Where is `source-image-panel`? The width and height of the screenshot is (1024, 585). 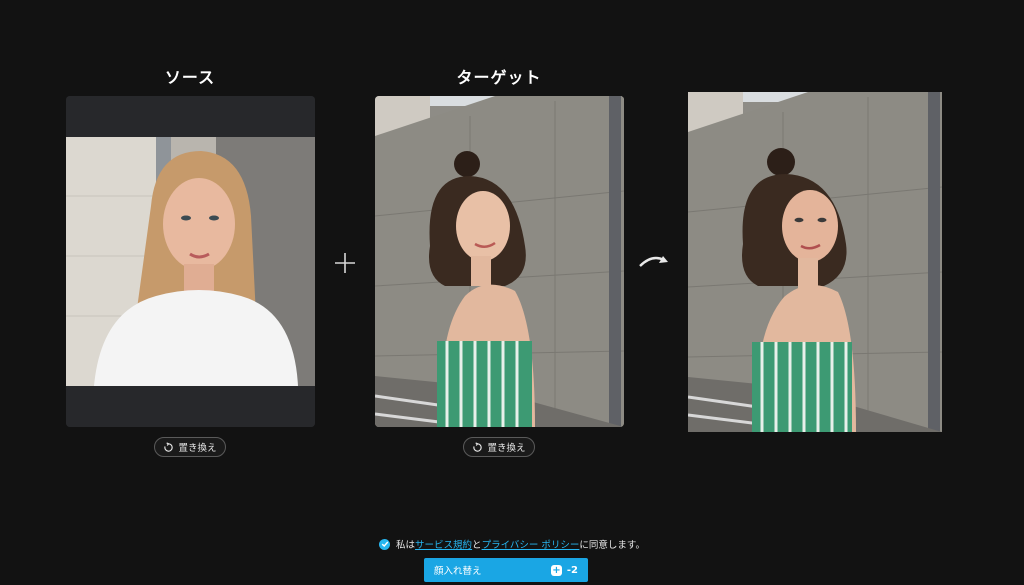 source-image-panel is located at coordinates (190, 261).